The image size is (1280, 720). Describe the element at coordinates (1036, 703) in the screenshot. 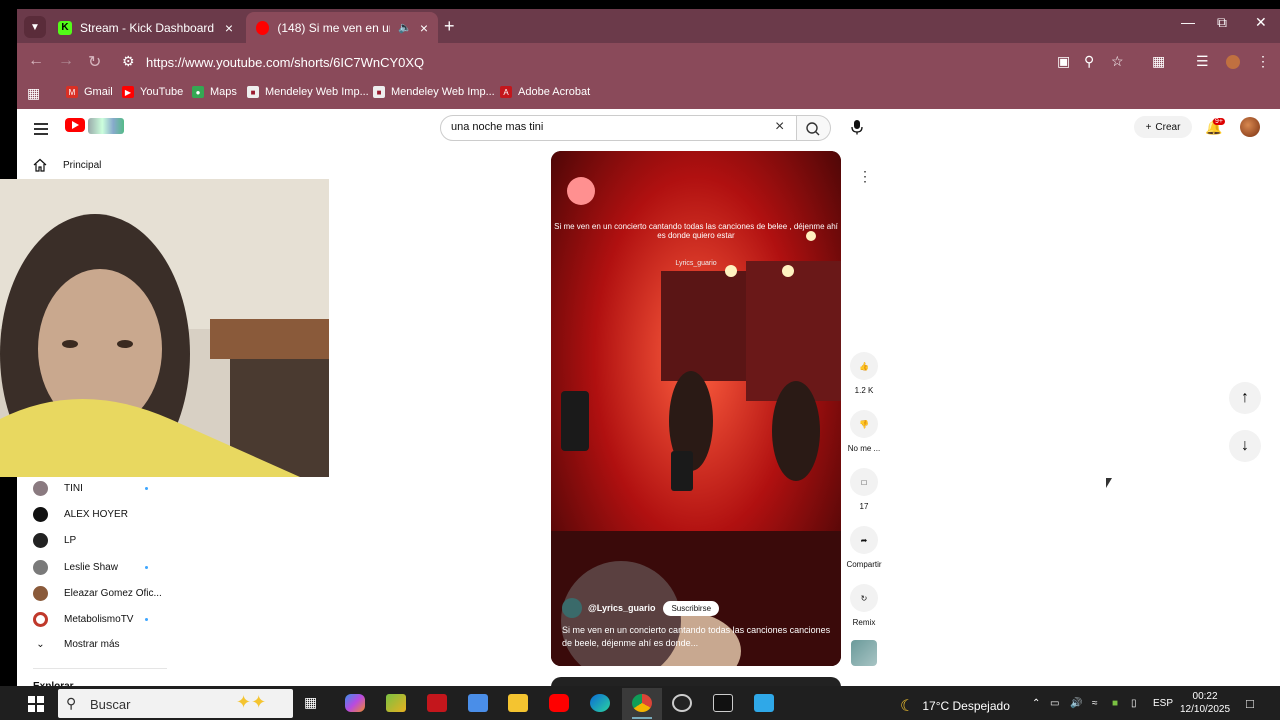

I see `chevron-up-icon: ⌃` at that location.